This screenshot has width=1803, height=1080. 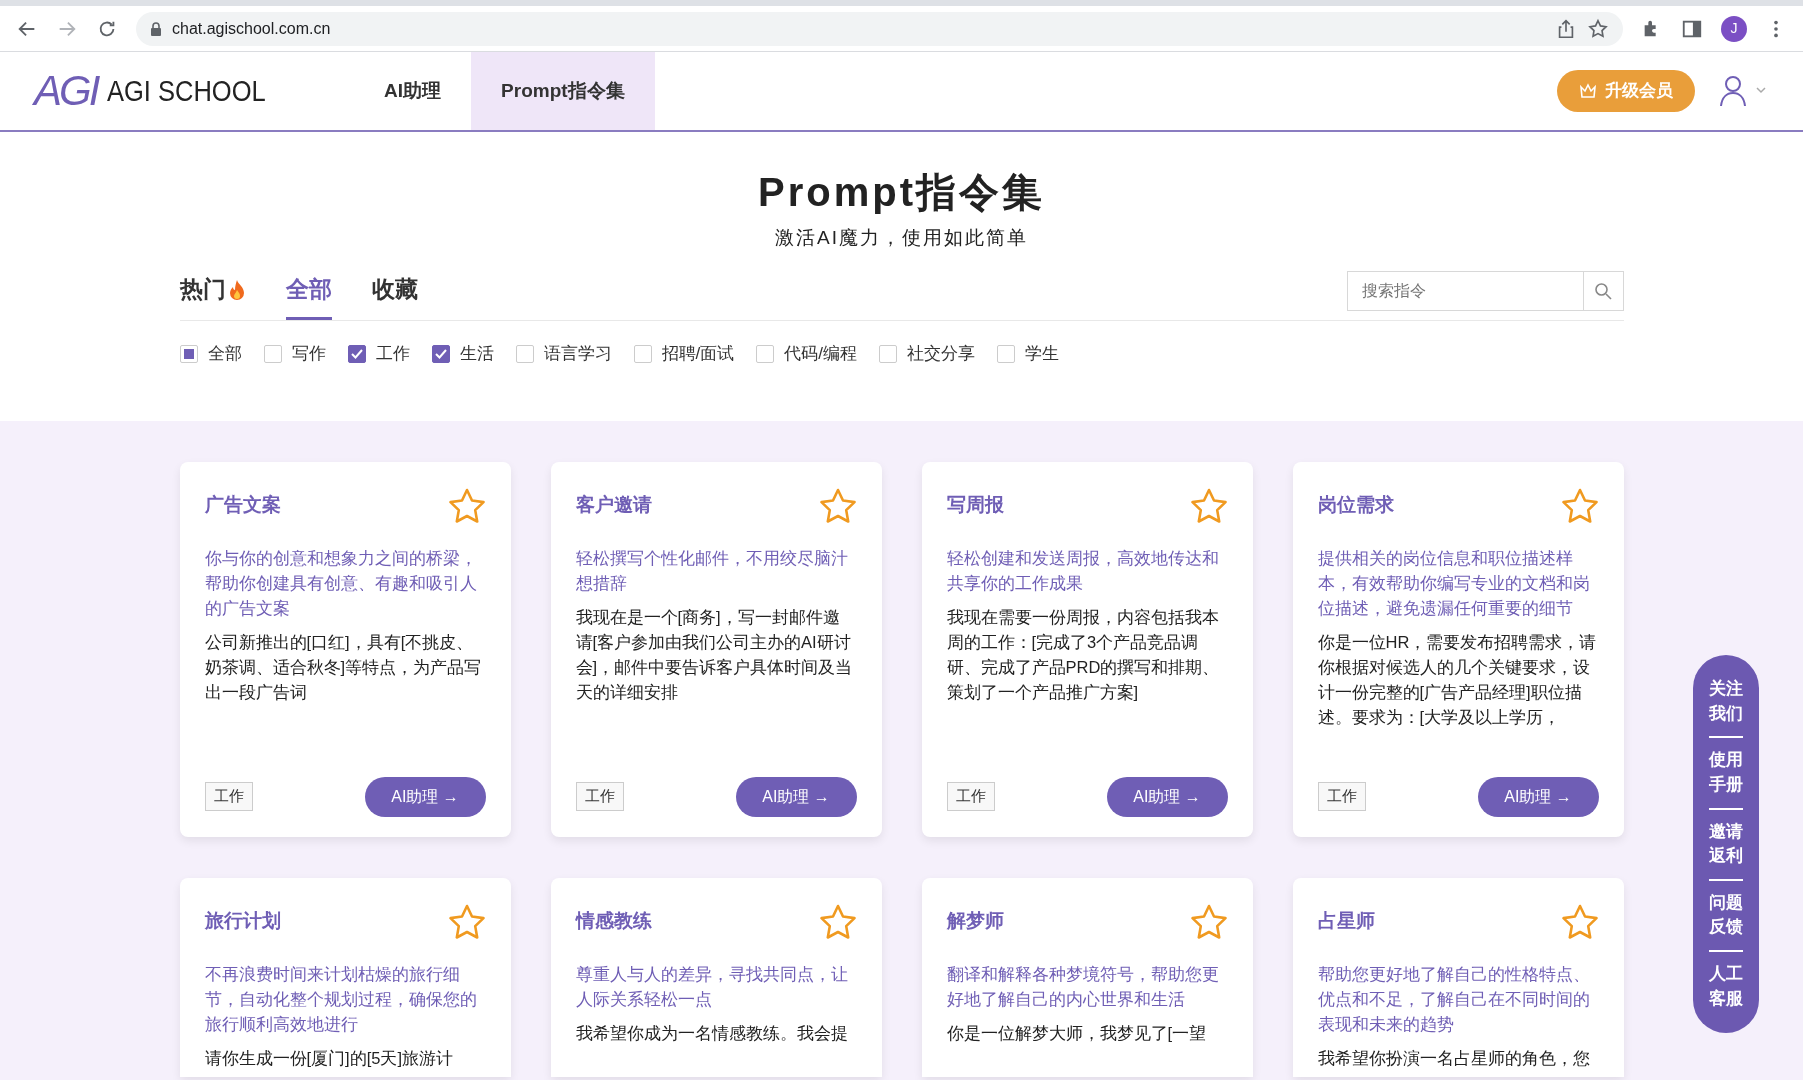 What do you see at coordinates (1744, 91) in the screenshot?
I see `user-icon` at bounding box center [1744, 91].